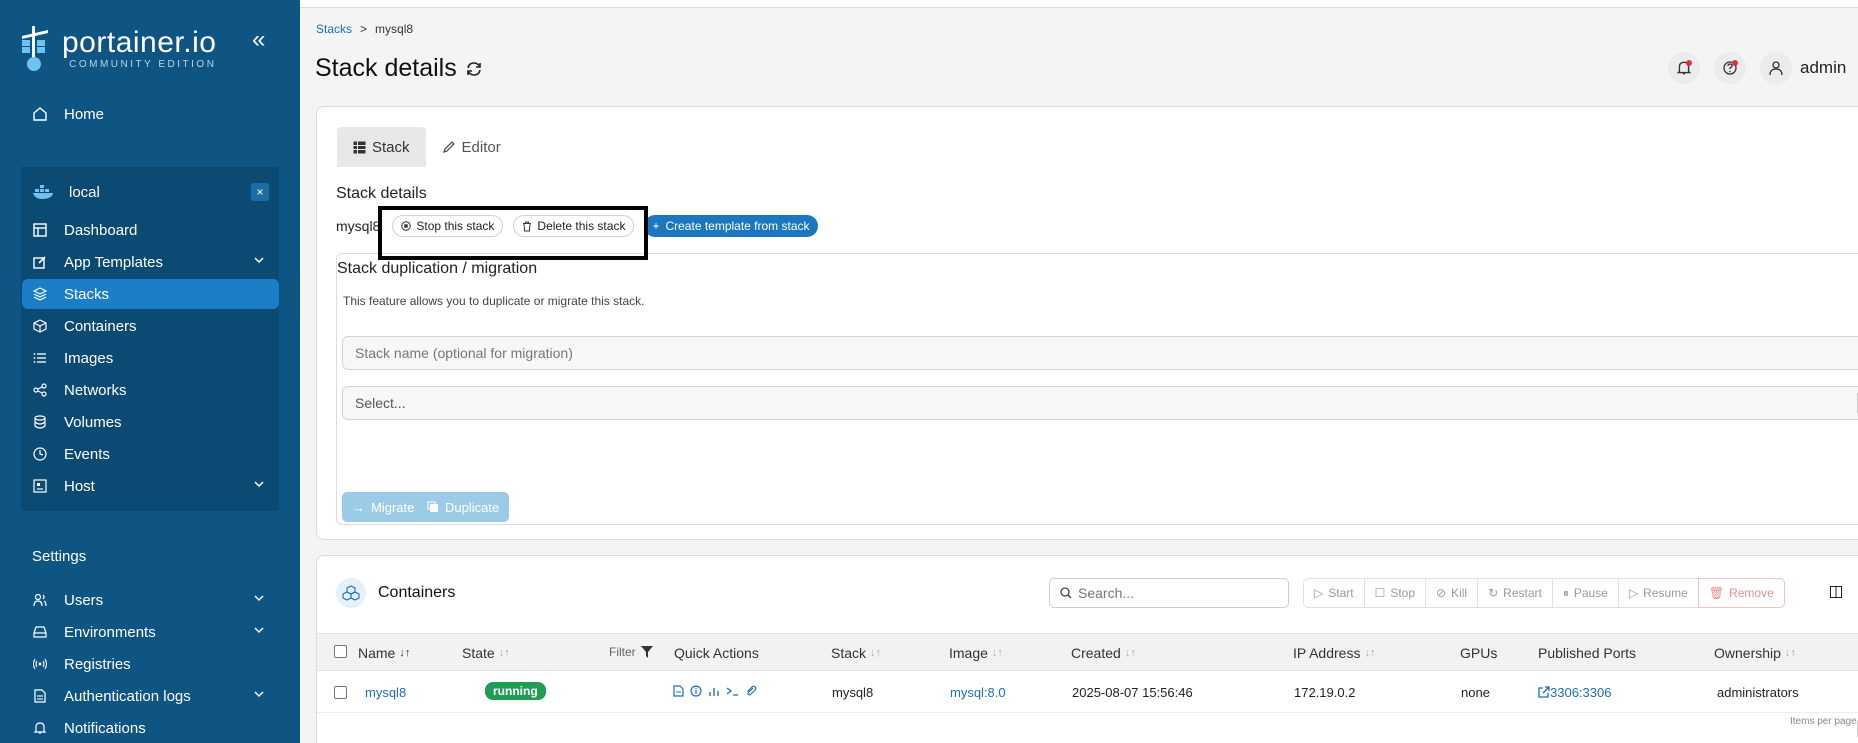  What do you see at coordinates (1684, 68) in the screenshot?
I see `notifications-button` at bounding box center [1684, 68].